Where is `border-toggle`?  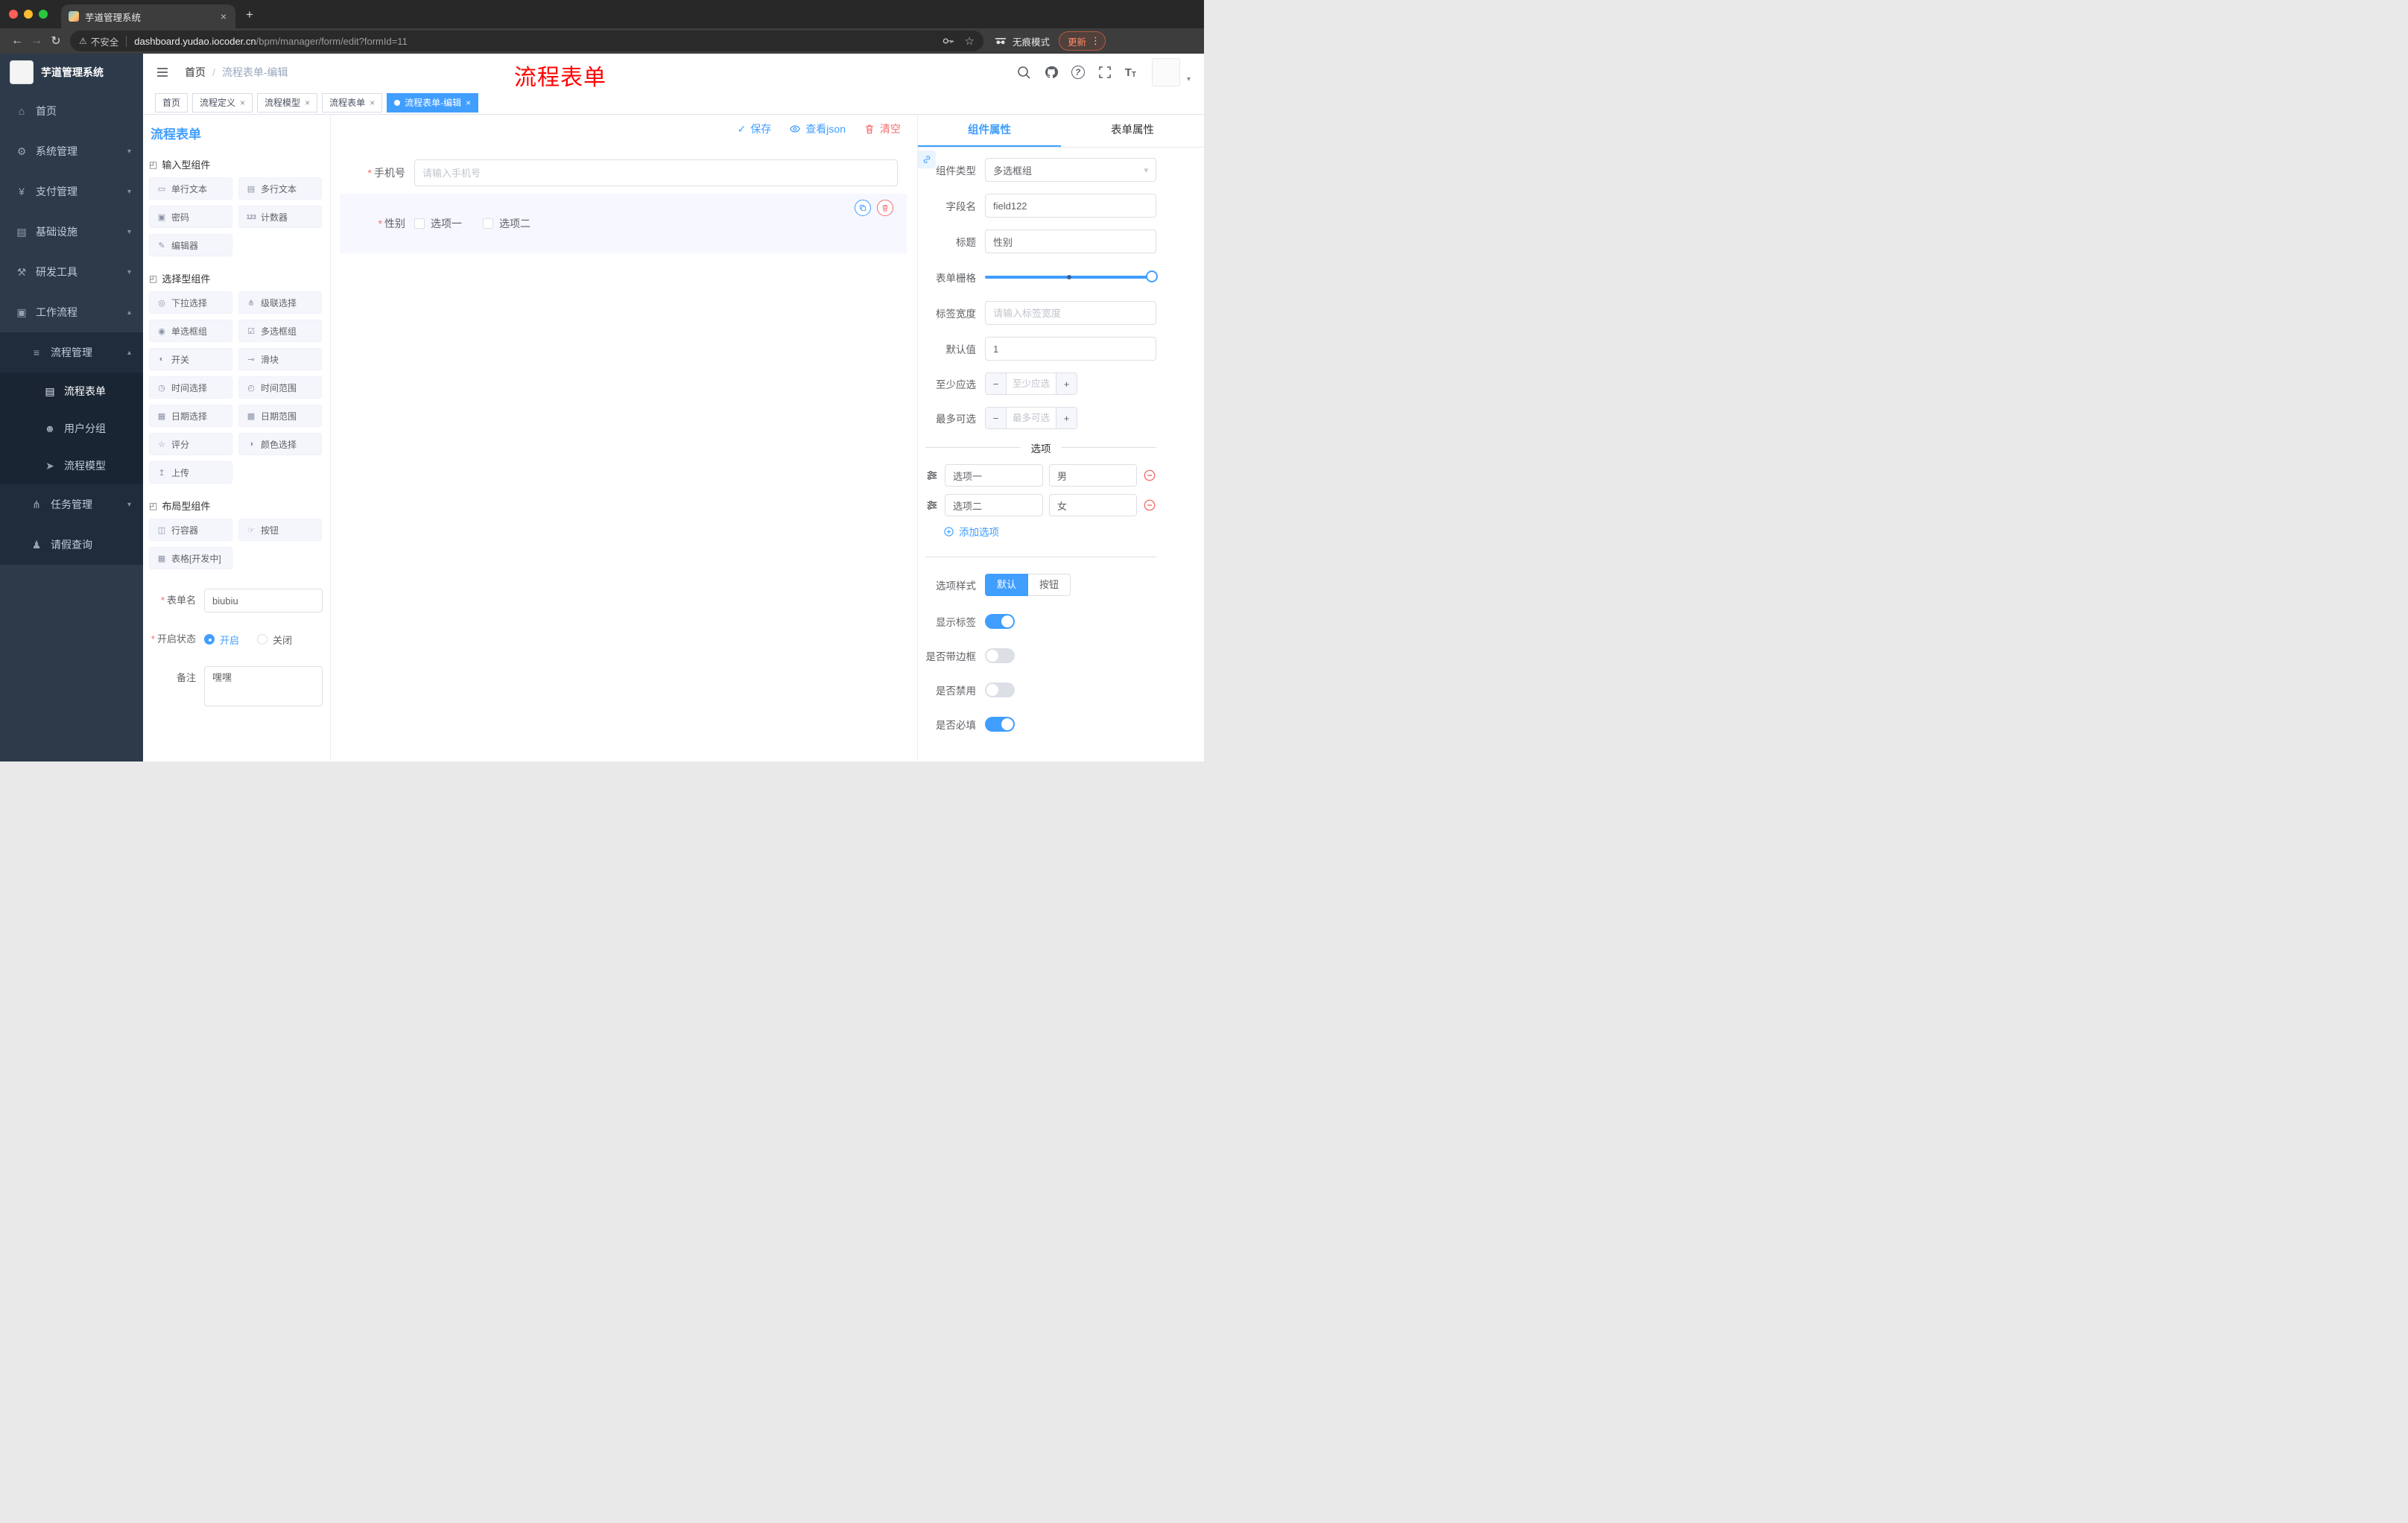 border-toggle is located at coordinates (1000, 656).